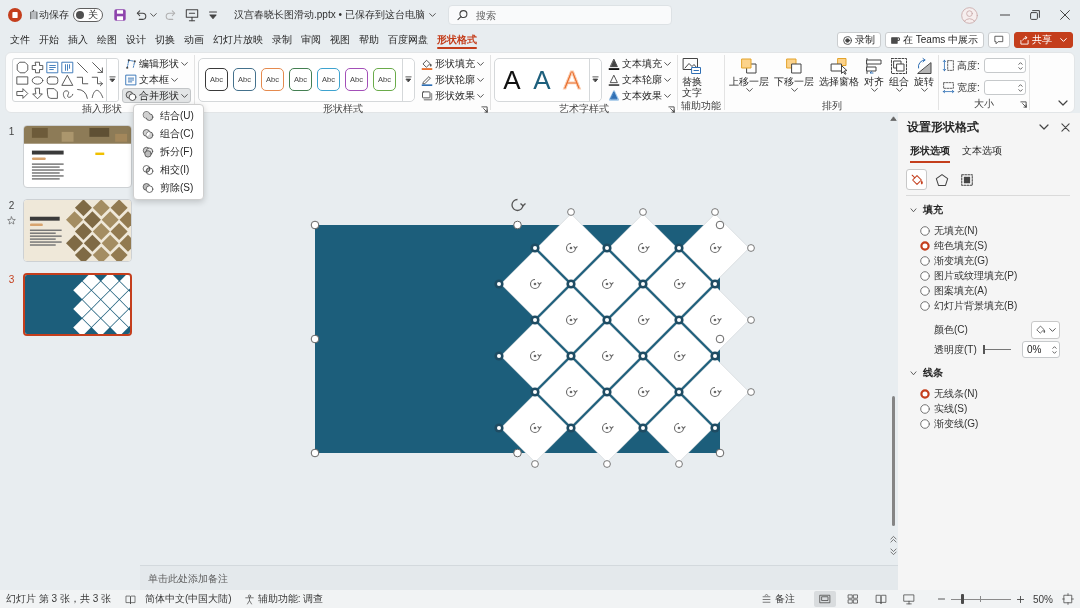 The width and height of the screenshot is (1080, 608). Describe the element at coordinates (1068, 599) in the screenshot. I see `fit-to-window-icon` at that location.